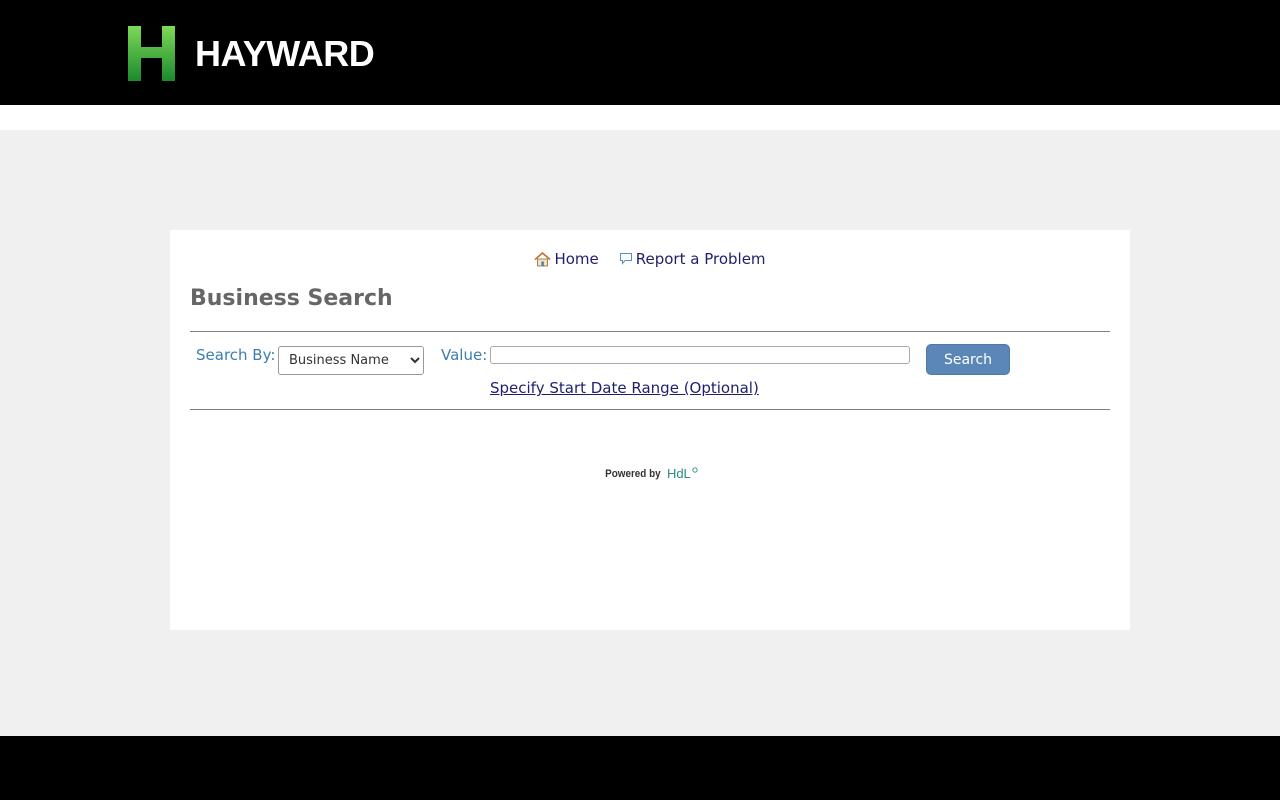  I want to click on powered-by: Powered by HdL, so click(650, 473).